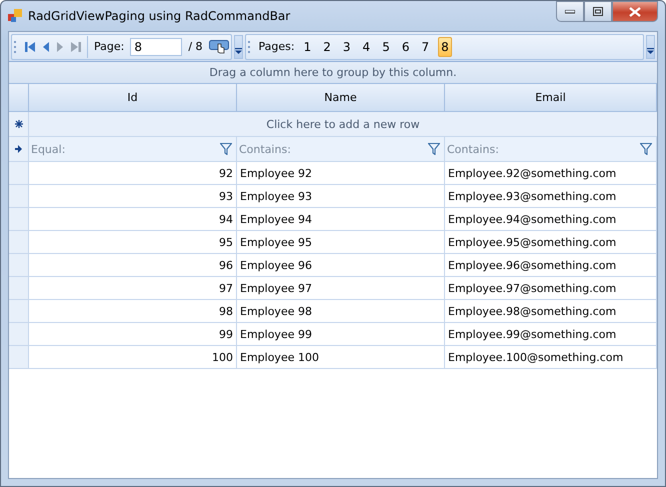 The width and height of the screenshot is (666, 487). Describe the element at coordinates (15, 16) in the screenshot. I see `app-icon` at that location.